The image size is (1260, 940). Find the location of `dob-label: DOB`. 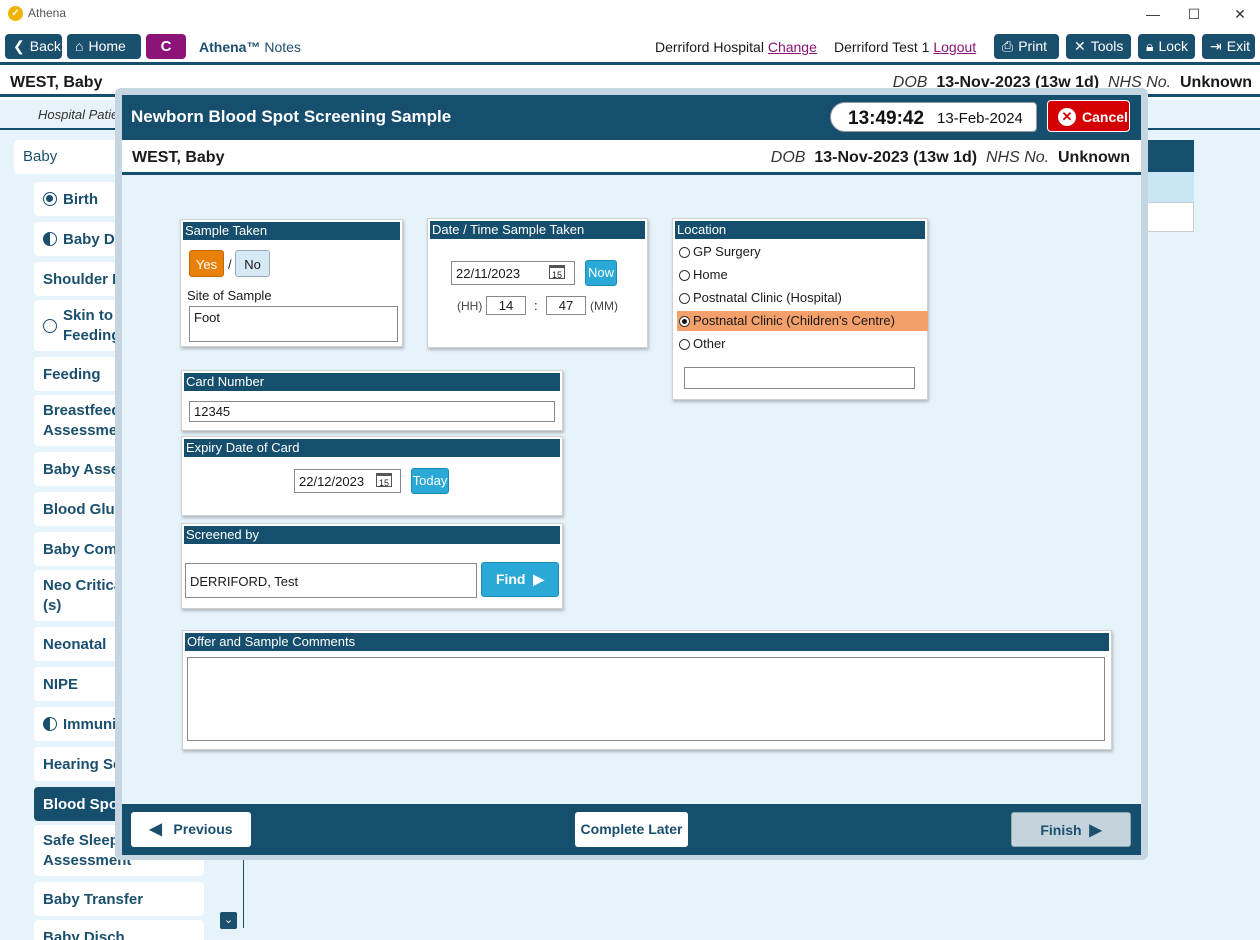

dob-label: DOB is located at coordinates (788, 157).